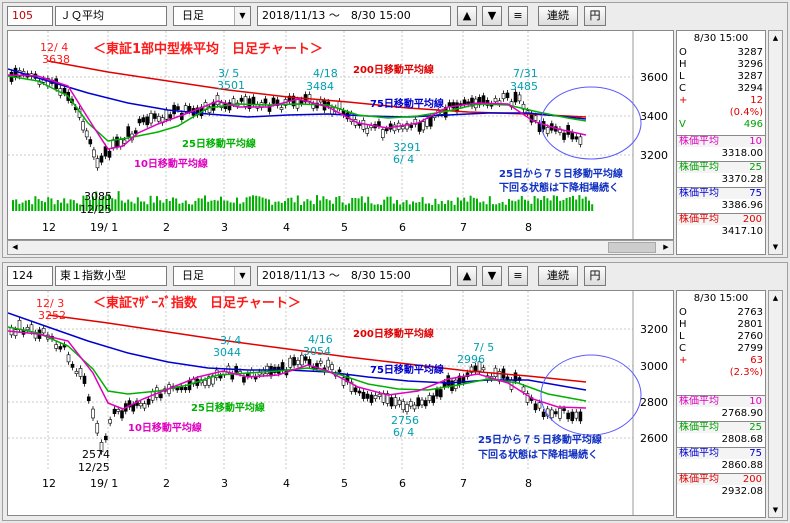  Describe the element at coordinates (340, 247) in the screenshot. I see `horizontal-scrollbar: ◀ ▶` at that location.